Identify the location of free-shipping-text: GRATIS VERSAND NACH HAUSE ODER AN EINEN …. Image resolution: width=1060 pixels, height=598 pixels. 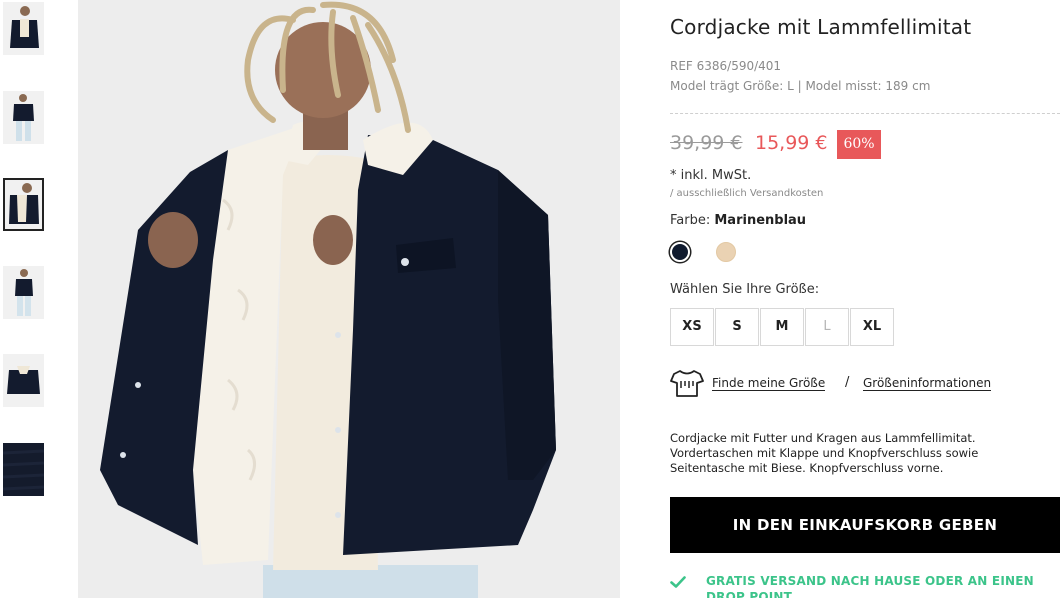
(870, 586).